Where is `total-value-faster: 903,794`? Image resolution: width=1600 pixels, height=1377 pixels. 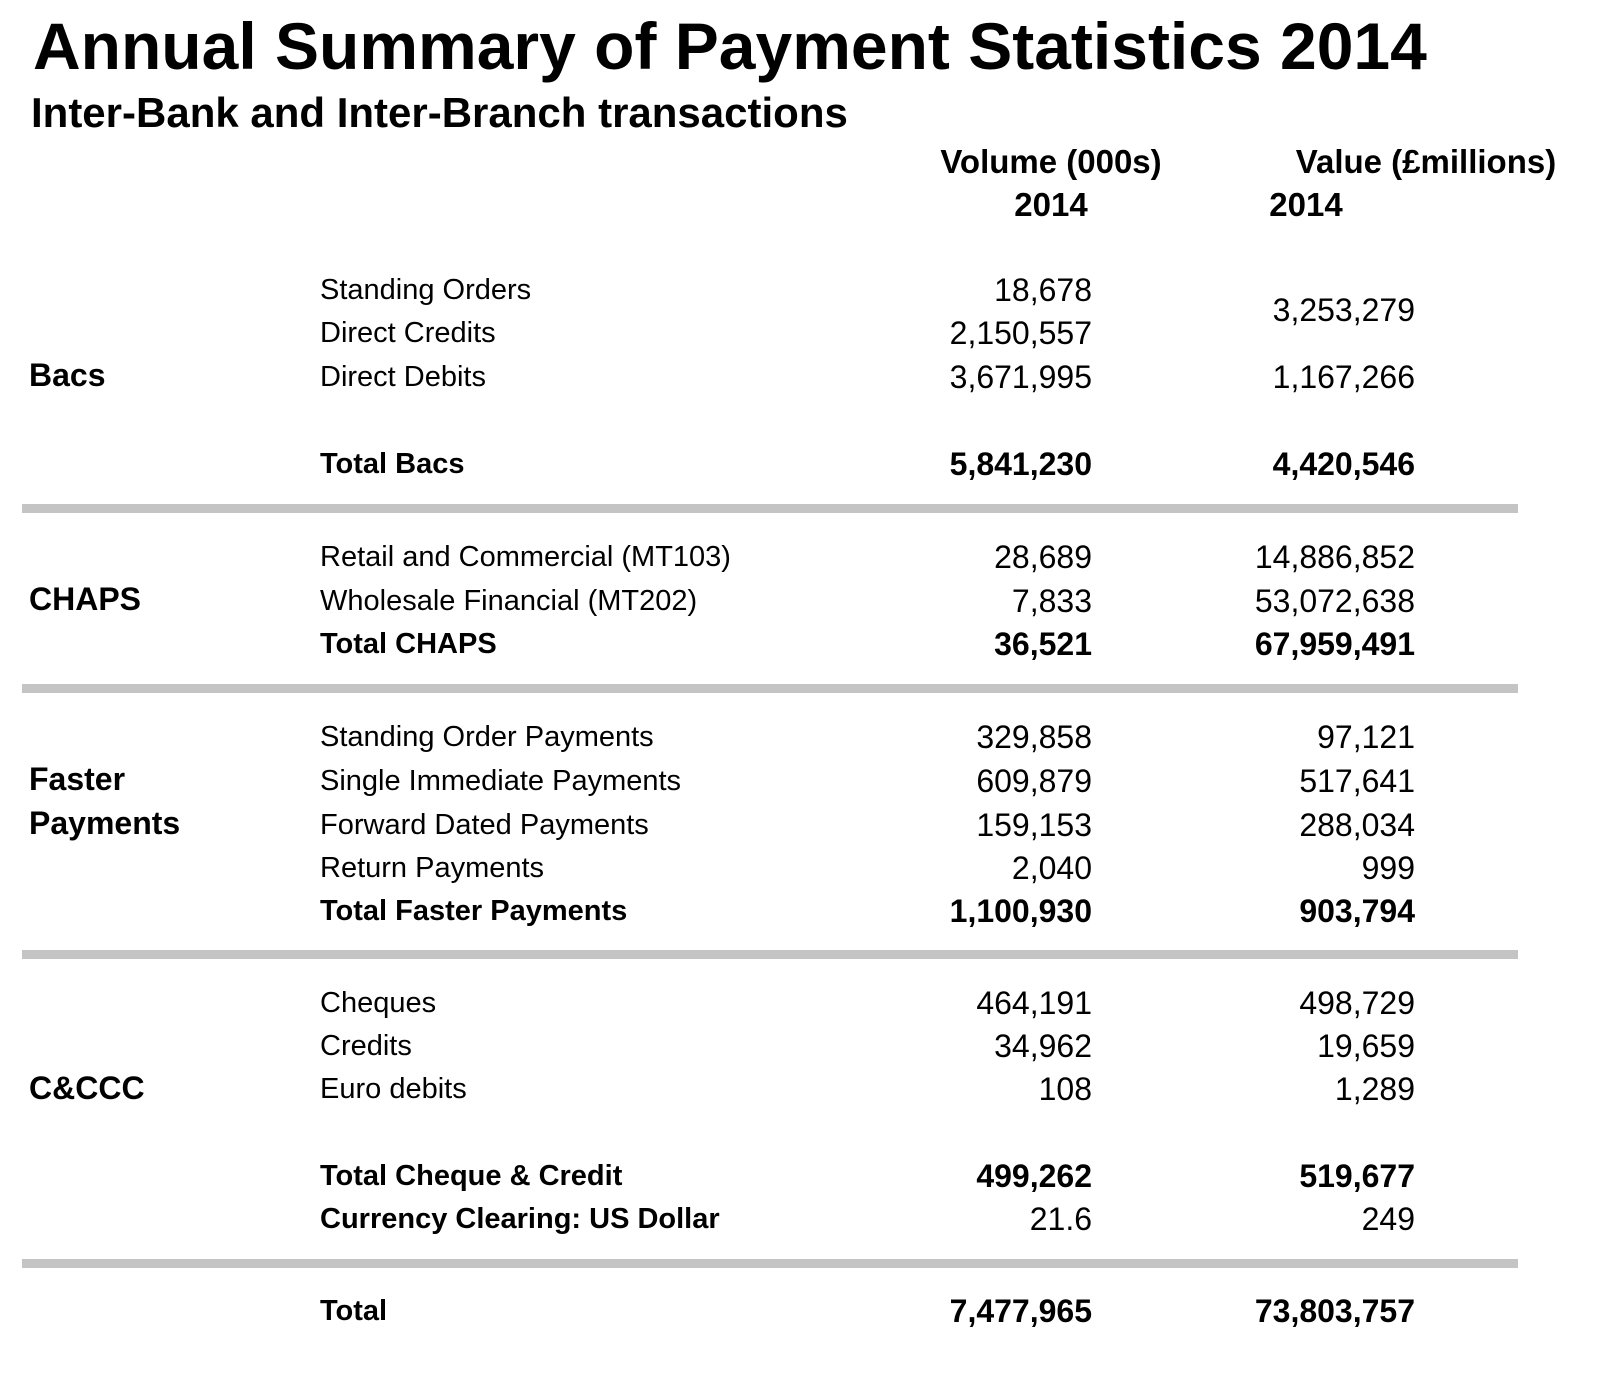
total-value-faster: 903,794 is located at coordinates (1357, 911).